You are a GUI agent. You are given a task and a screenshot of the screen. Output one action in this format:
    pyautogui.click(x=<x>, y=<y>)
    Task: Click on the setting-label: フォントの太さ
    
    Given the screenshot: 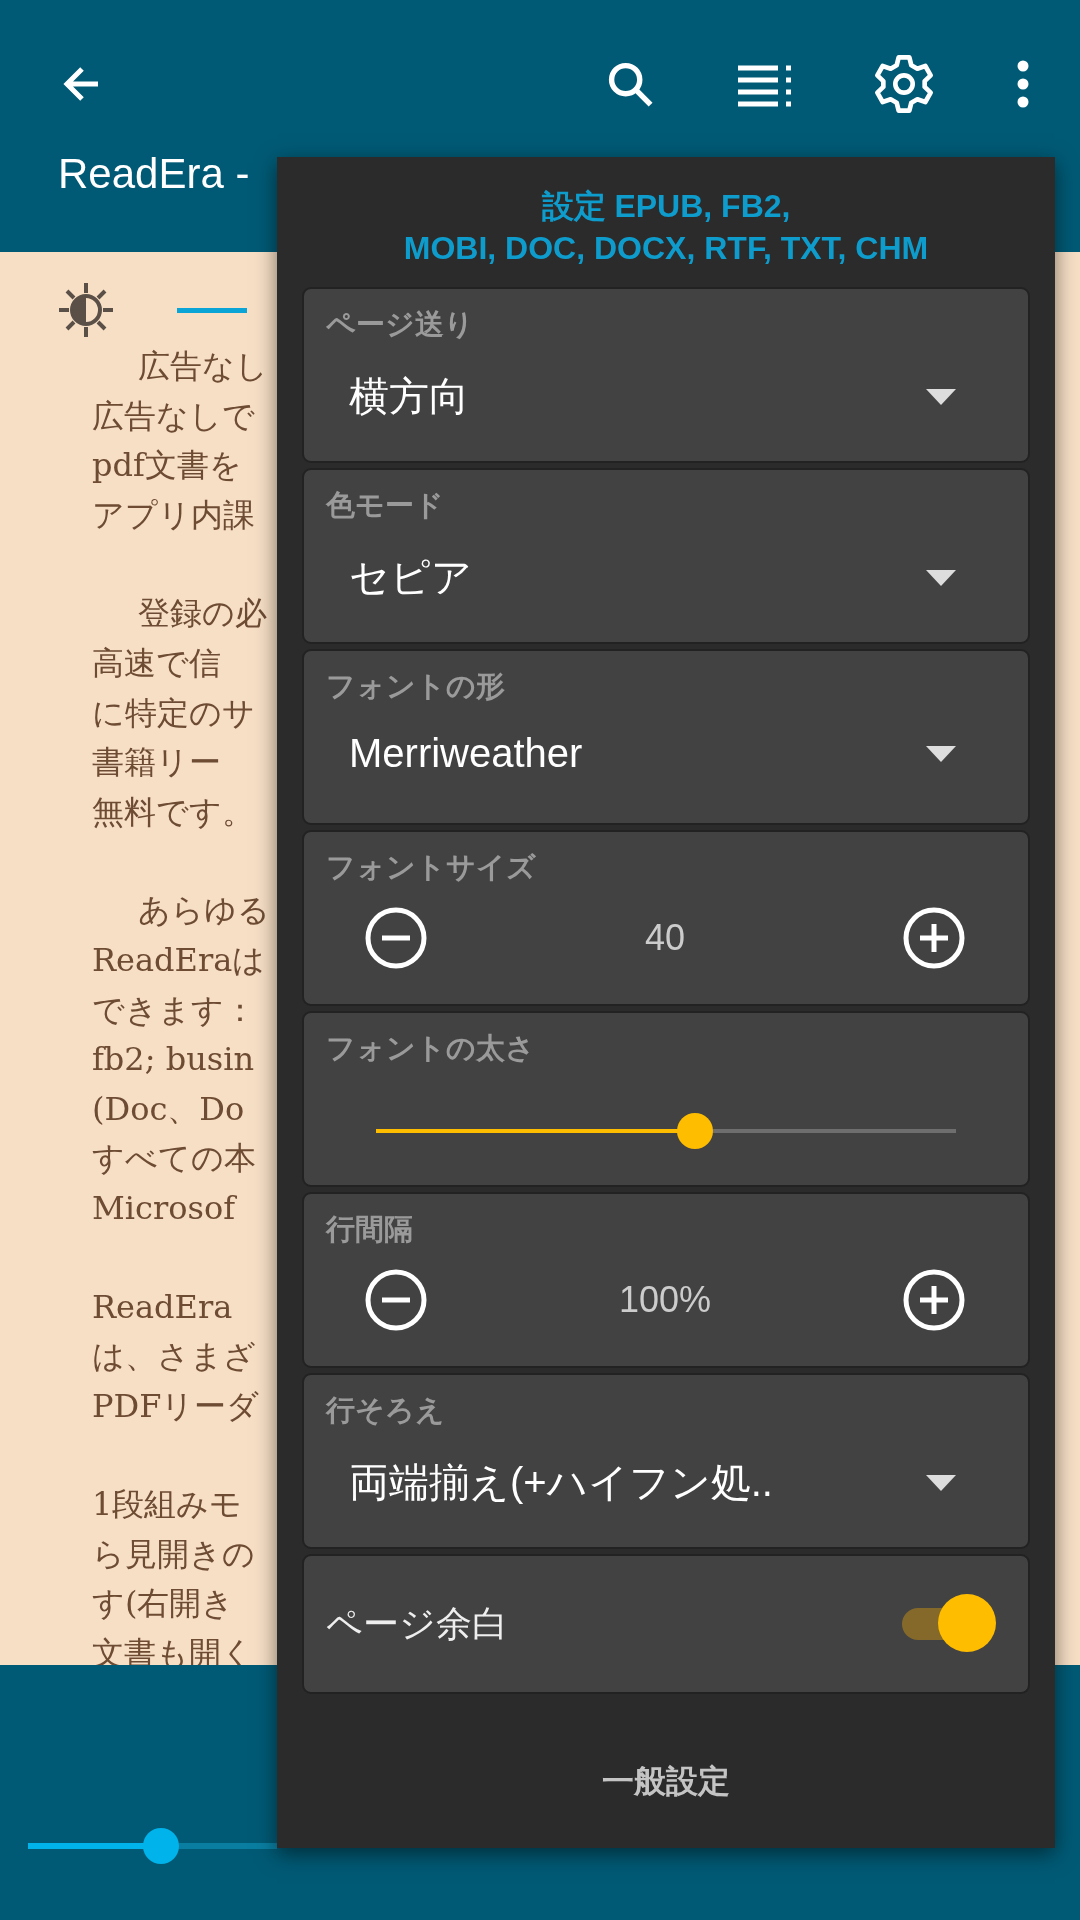 What is the action you would take?
    pyautogui.click(x=431, y=1048)
    